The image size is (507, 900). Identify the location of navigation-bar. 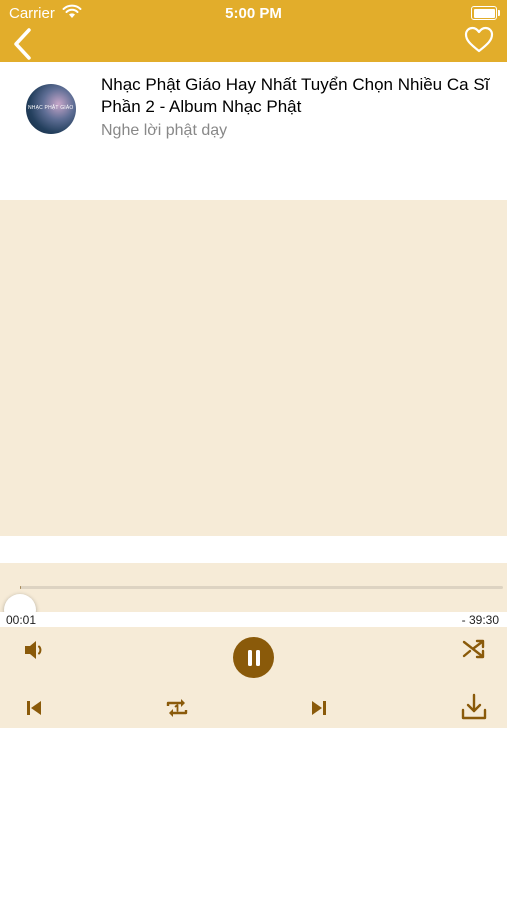
(253, 44).